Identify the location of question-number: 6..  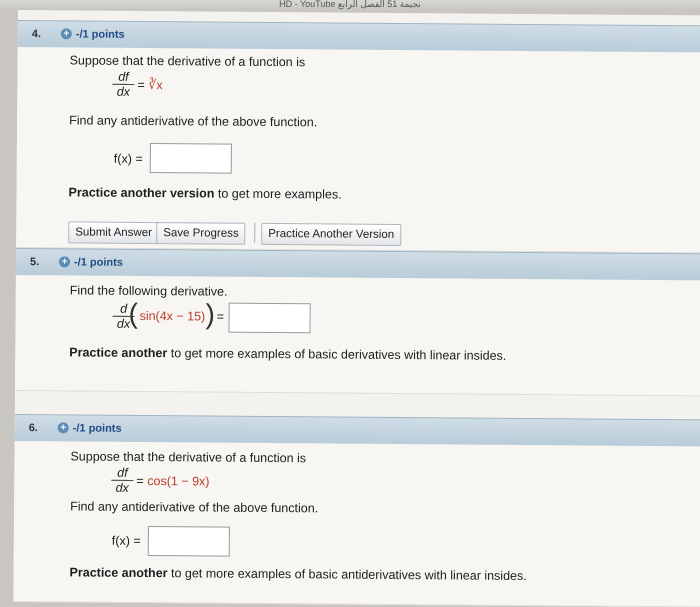
(33, 428).